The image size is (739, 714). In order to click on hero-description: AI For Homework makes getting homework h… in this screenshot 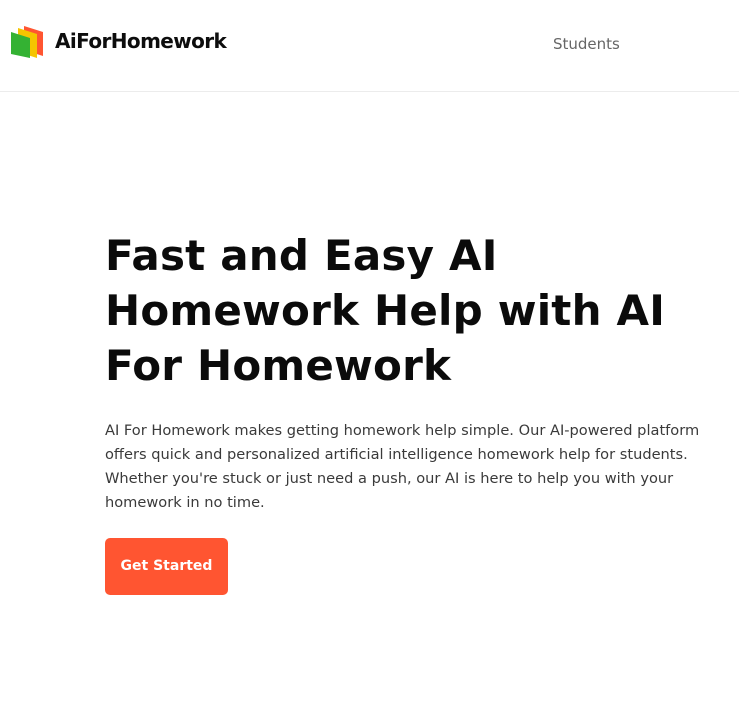, I will do `click(402, 466)`.